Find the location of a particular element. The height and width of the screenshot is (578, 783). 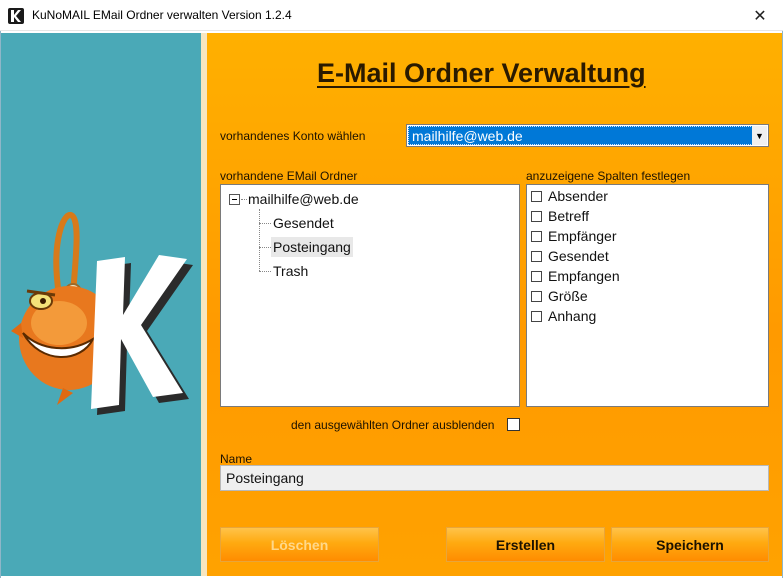

column-option: Betreff is located at coordinates (560, 216).